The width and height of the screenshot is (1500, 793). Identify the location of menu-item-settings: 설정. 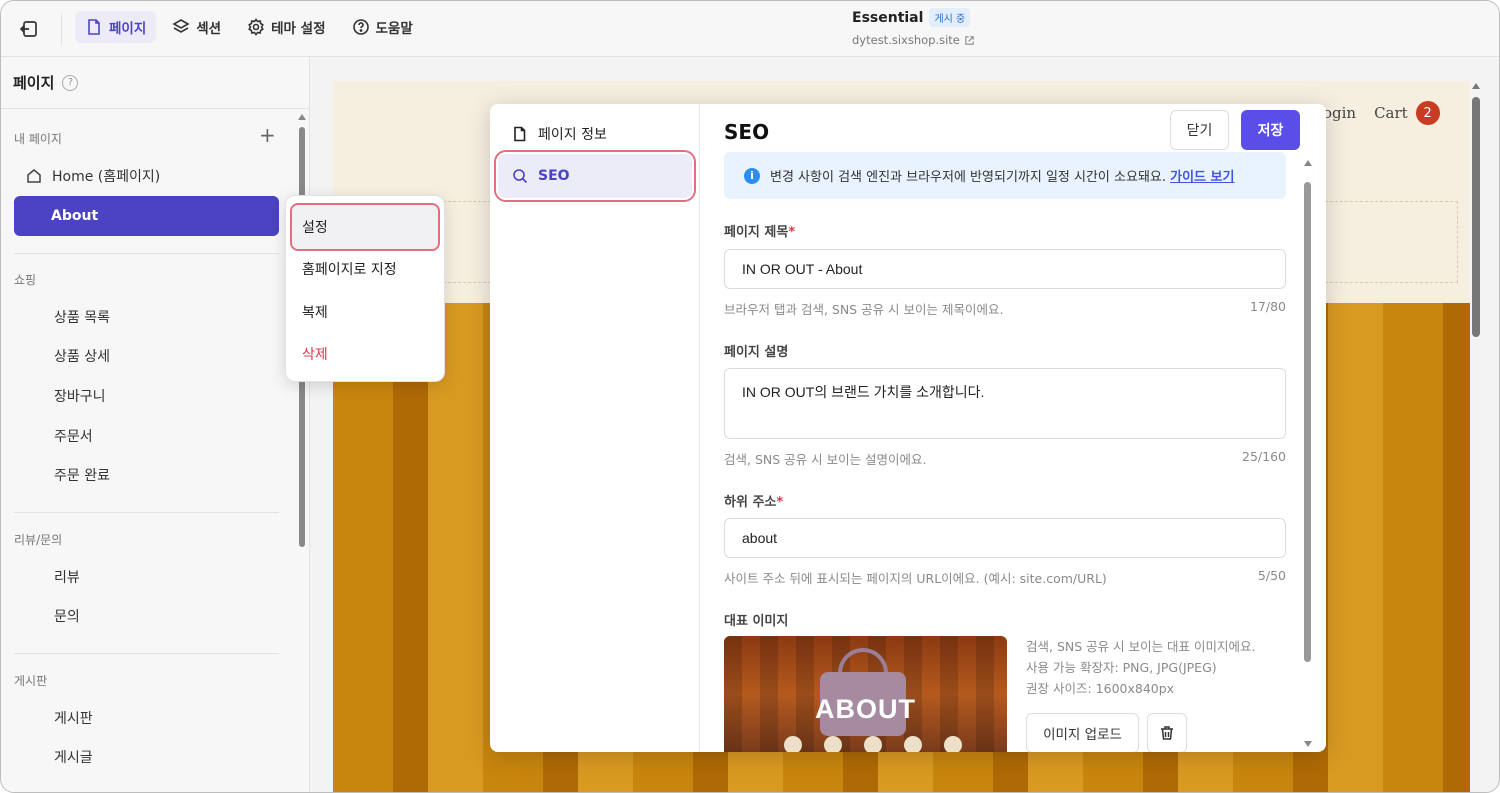
(365, 227).